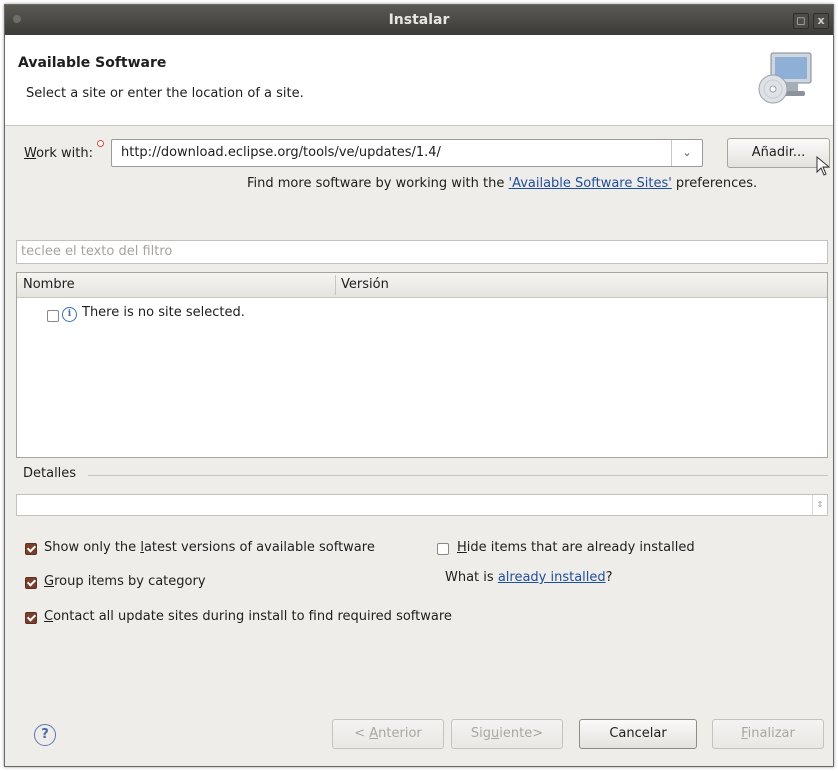 The width and height of the screenshot is (838, 771). What do you see at coordinates (92, 63) in the screenshot?
I see `page-title: Available Software` at bounding box center [92, 63].